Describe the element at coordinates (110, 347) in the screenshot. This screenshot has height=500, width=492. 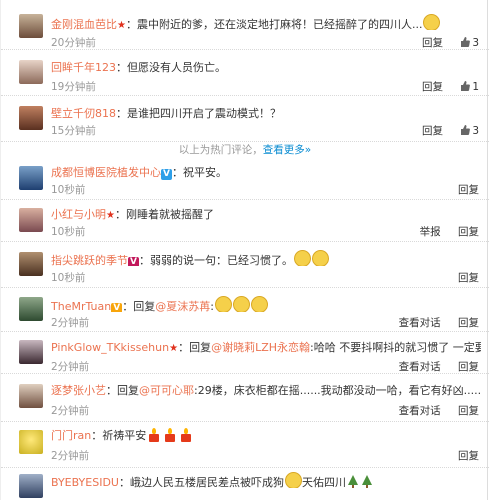
I see `username: PinkGlow_TKkissehun` at that location.